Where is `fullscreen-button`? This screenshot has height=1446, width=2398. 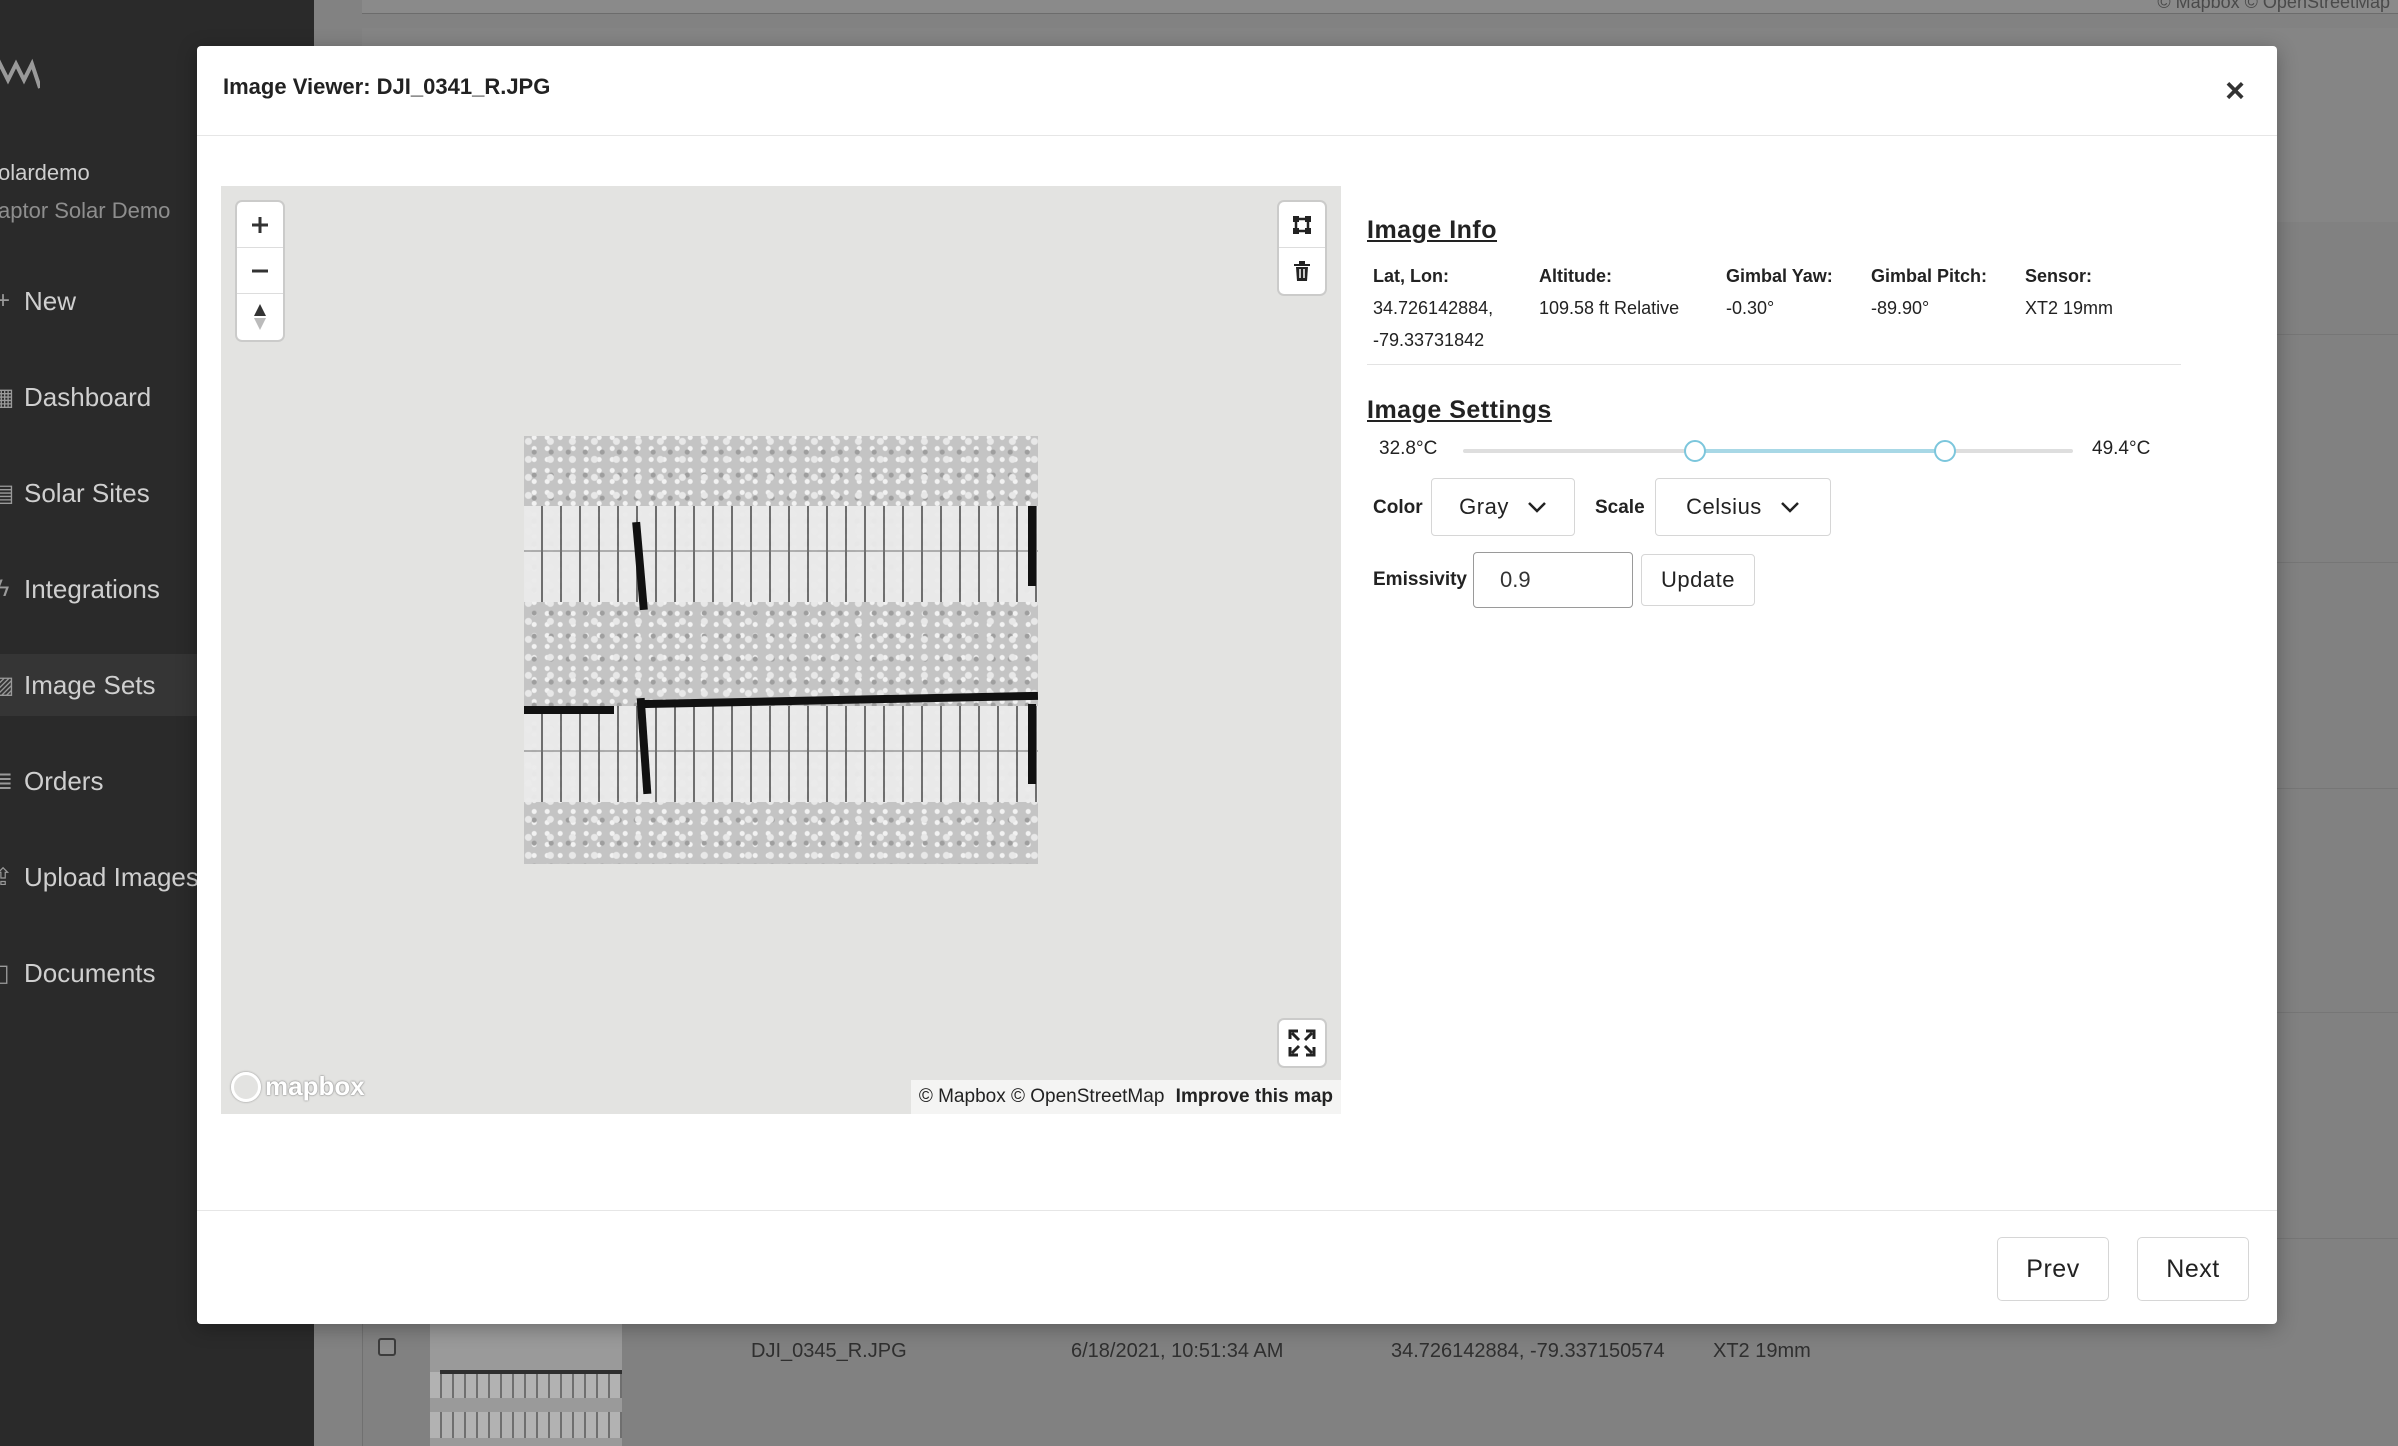
fullscreen-button is located at coordinates (1302, 1043).